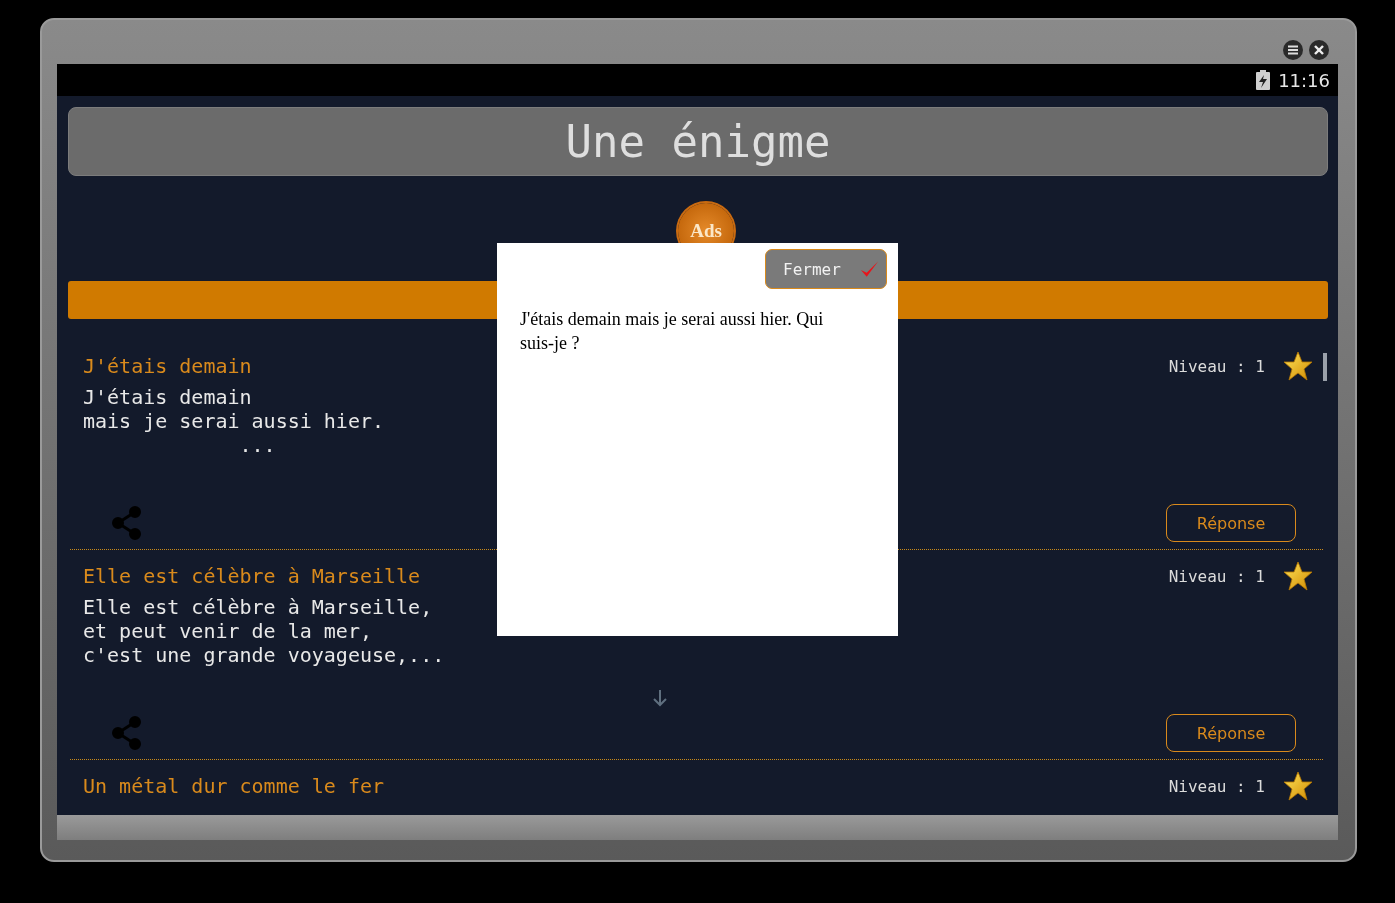  What do you see at coordinates (234, 421) in the screenshot?
I see `riddle-text-line: mais je serai aussi hier.` at bounding box center [234, 421].